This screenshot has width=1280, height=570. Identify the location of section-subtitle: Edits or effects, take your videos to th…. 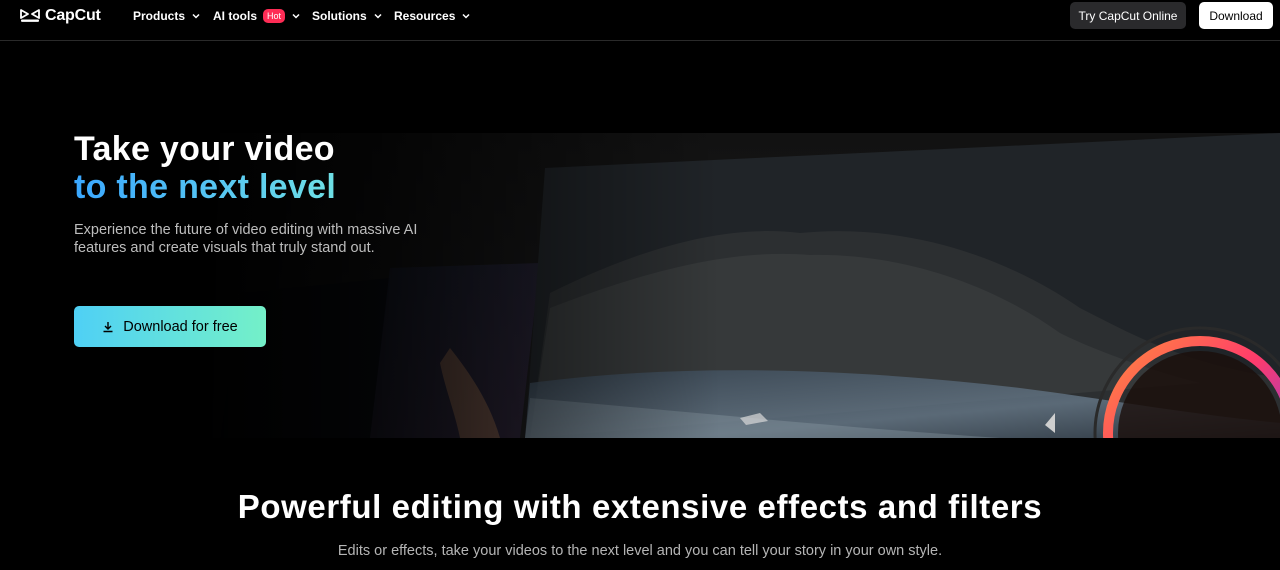
(640, 551).